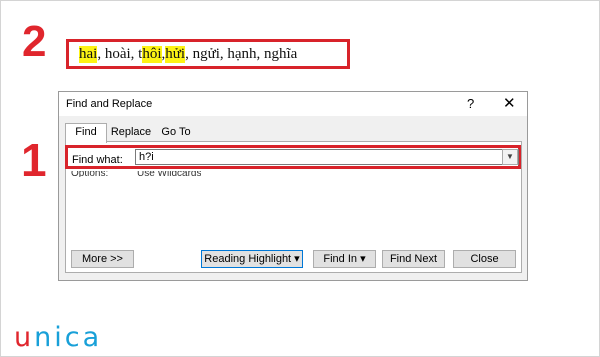 Image resolution: width=600 pixels, height=357 pixels. Describe the element at coordinates (131, 132) in the screenshot. I see `tab-replace: Replace` at that location.